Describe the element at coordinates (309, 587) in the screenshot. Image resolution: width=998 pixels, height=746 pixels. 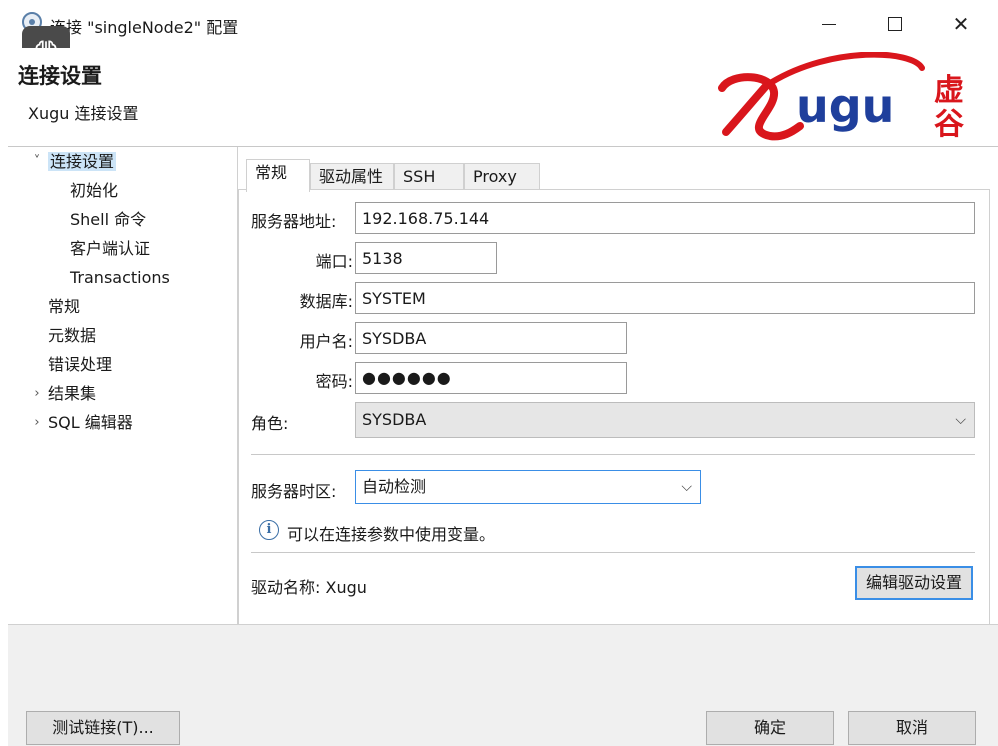
I see `driver-name-label: 驱动名称: Xugu` at that location.